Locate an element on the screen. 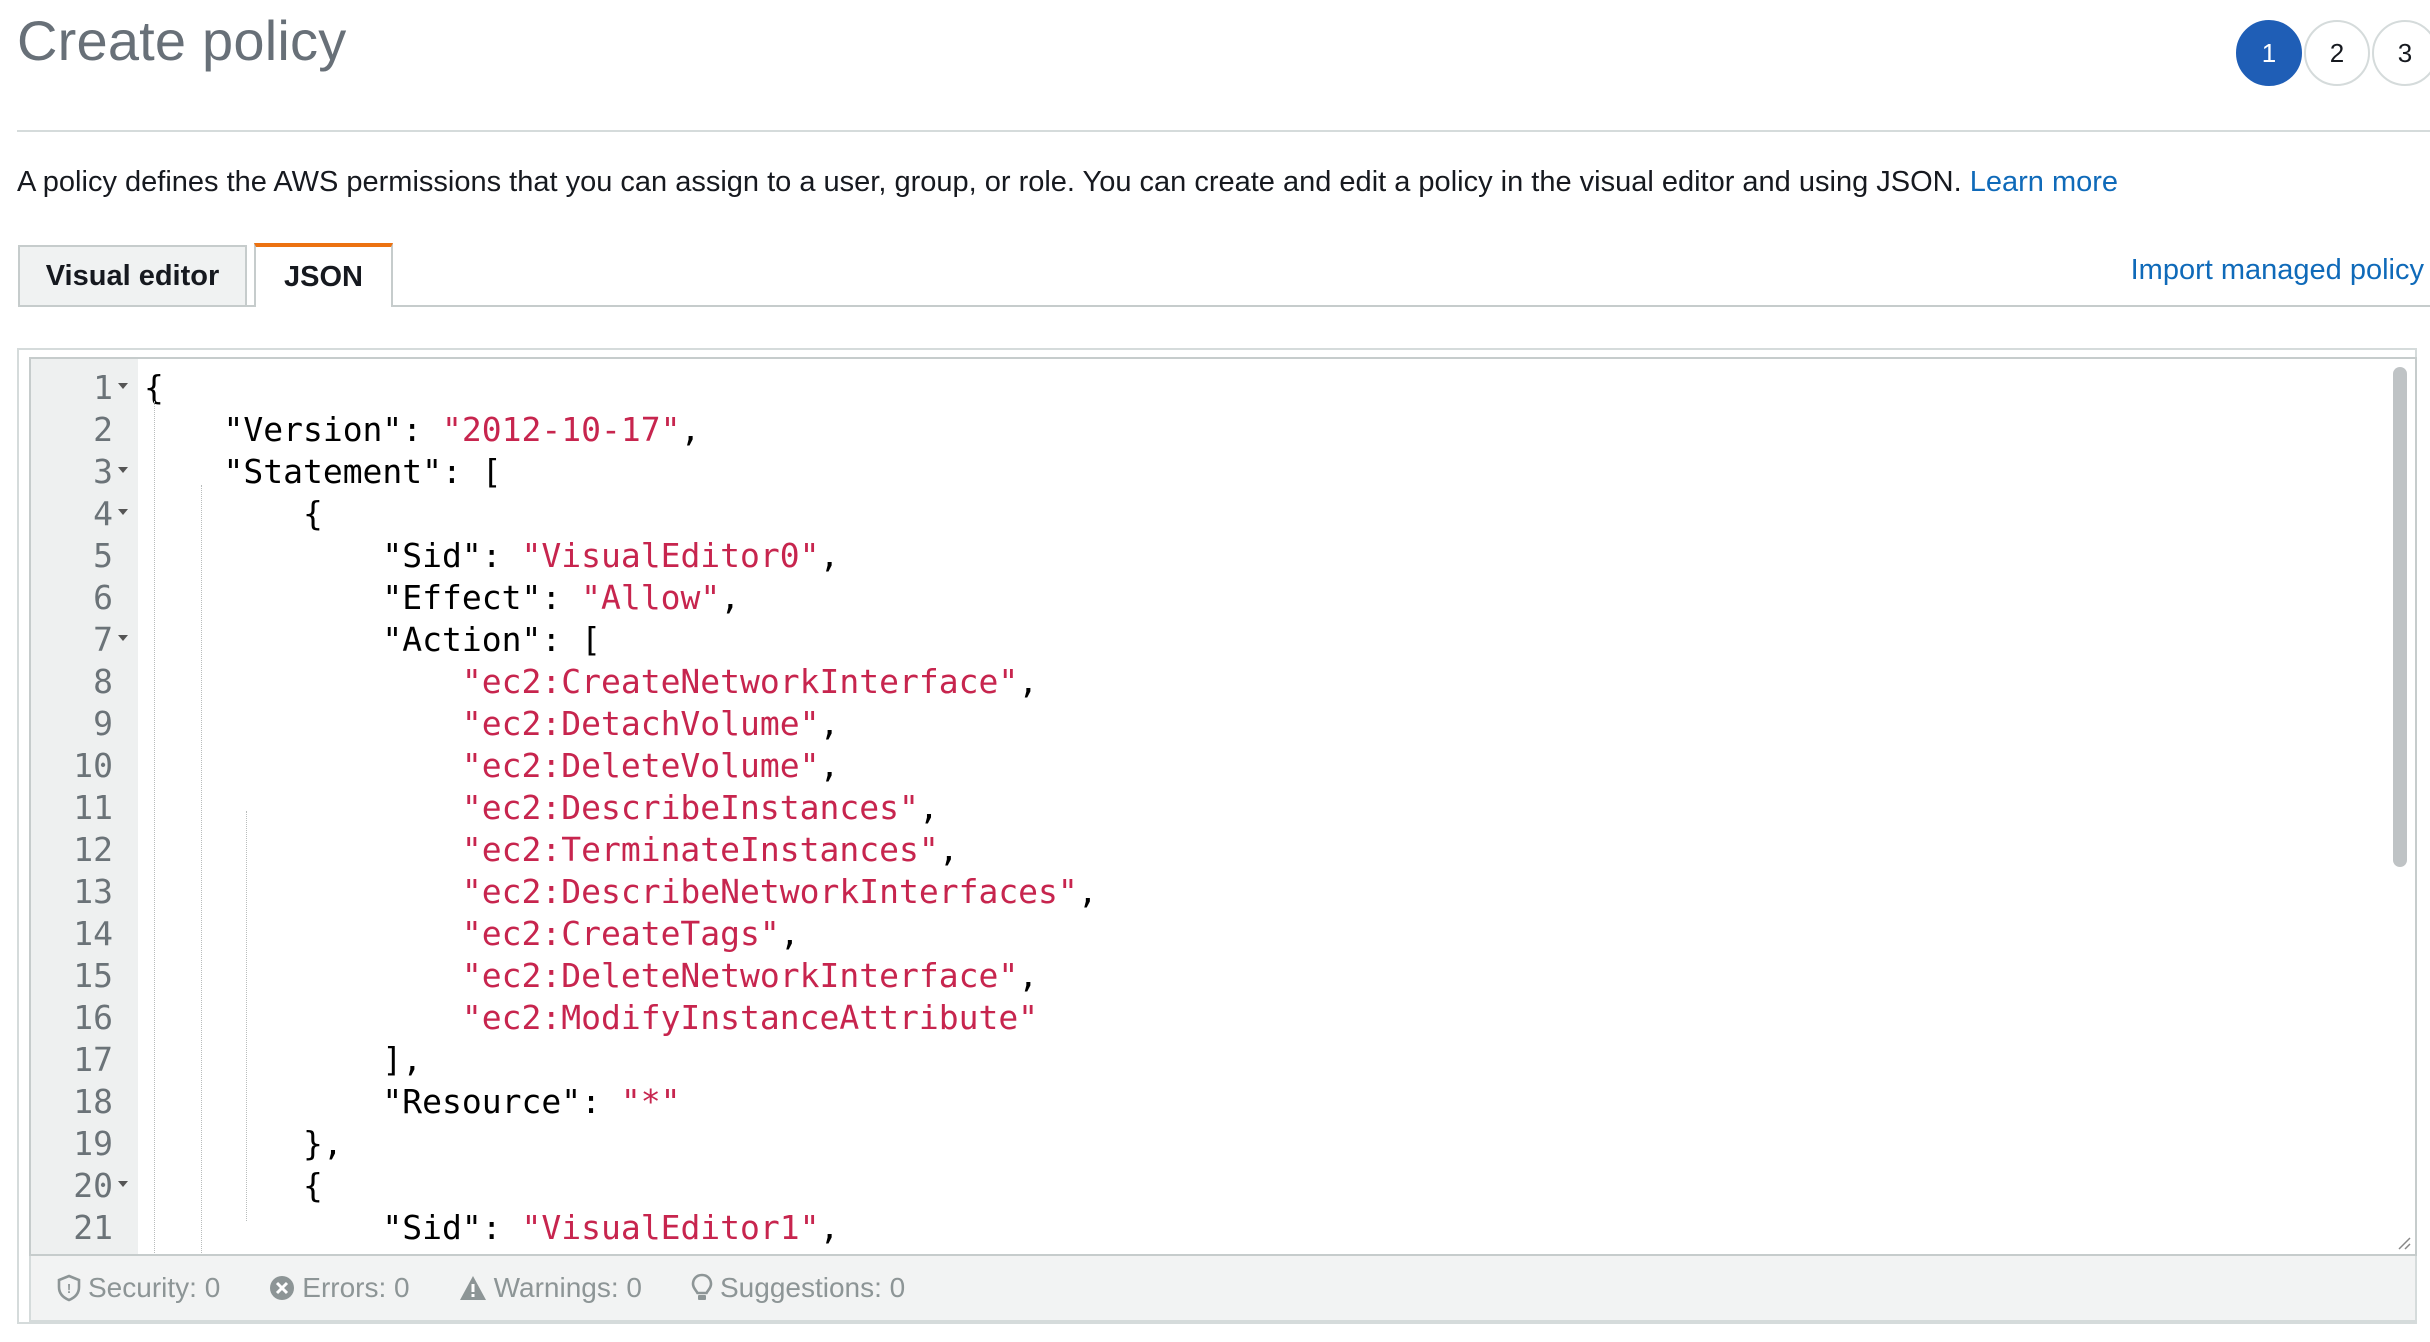 This screenshot has width=2430, height=1342. code-line: 2 "Version": "2012-10-17", is located at coordinates (1223, 430).